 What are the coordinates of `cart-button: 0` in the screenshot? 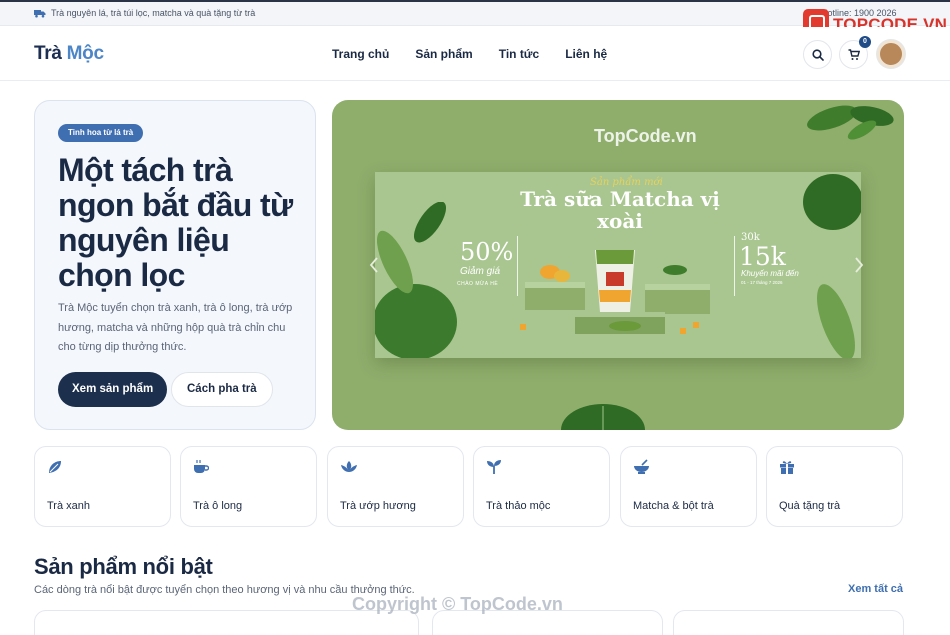 It's located at (855, 52).